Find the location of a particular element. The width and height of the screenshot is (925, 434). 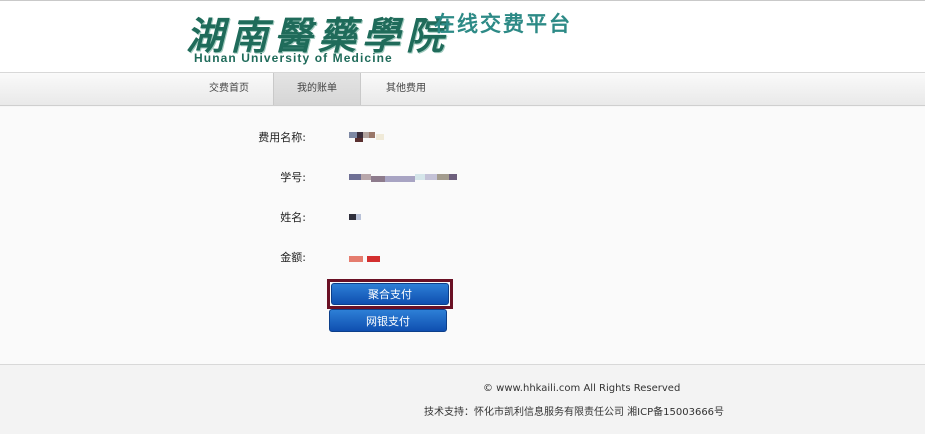

fee-name-label: 费用名称: is located at coordinates (282, 137).